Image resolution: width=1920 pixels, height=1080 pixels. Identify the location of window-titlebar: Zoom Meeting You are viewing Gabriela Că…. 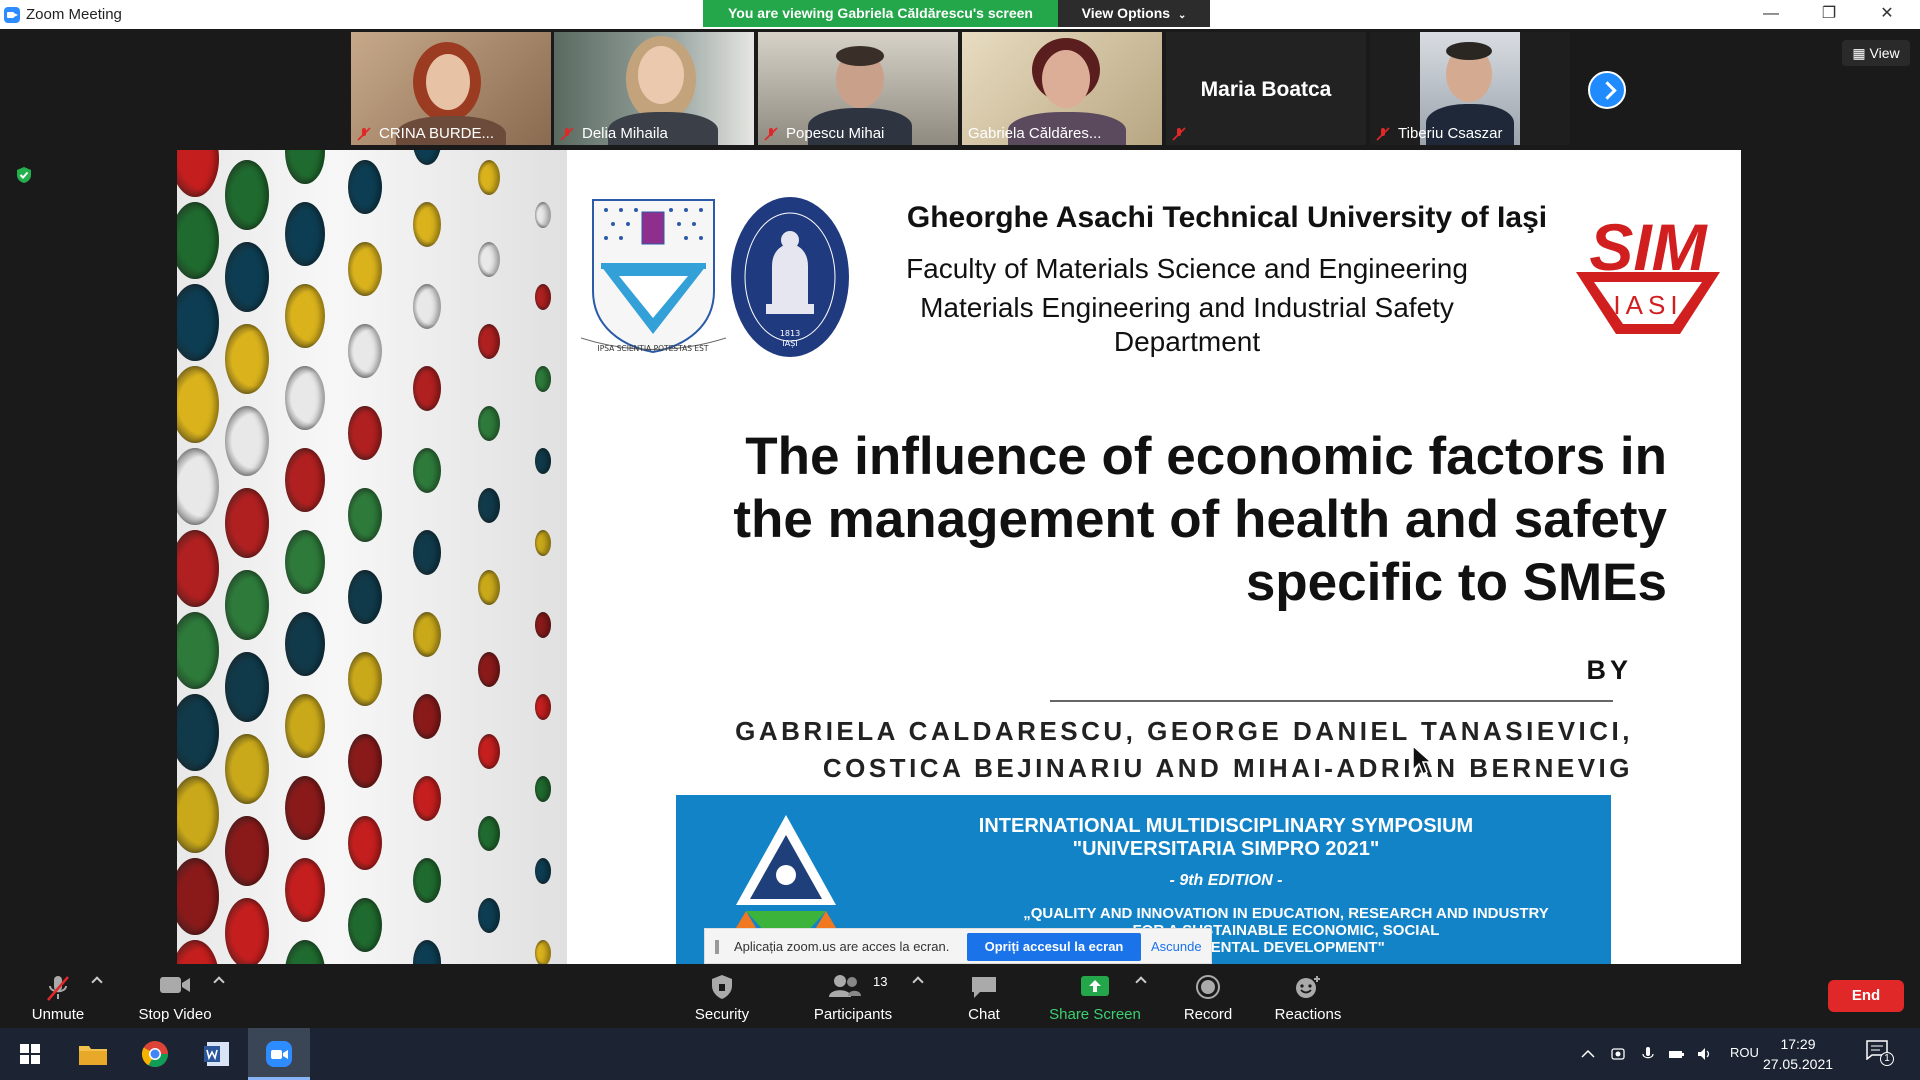
(960, 14).